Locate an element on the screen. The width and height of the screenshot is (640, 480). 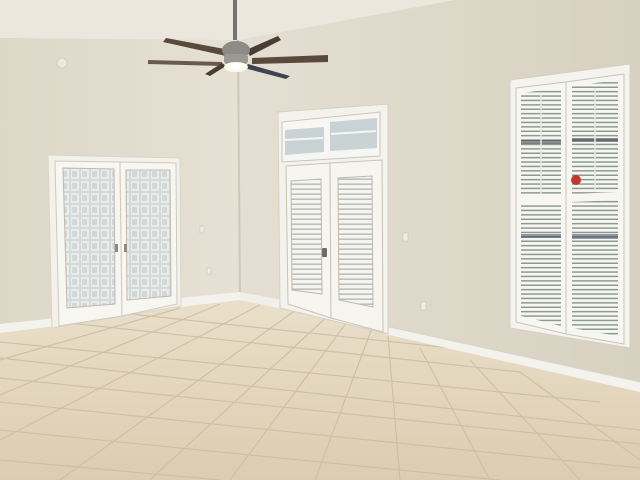
french-door-right-with-transom is located at coordinates (333, 219).